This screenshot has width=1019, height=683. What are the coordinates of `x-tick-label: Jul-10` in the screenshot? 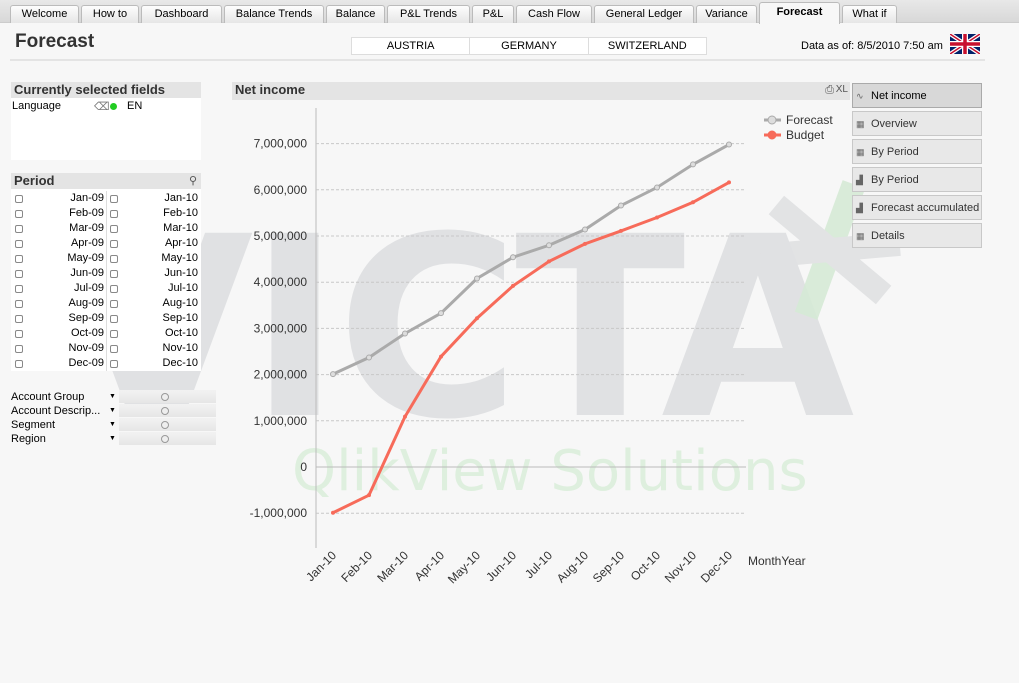 It's located at (538, 564).